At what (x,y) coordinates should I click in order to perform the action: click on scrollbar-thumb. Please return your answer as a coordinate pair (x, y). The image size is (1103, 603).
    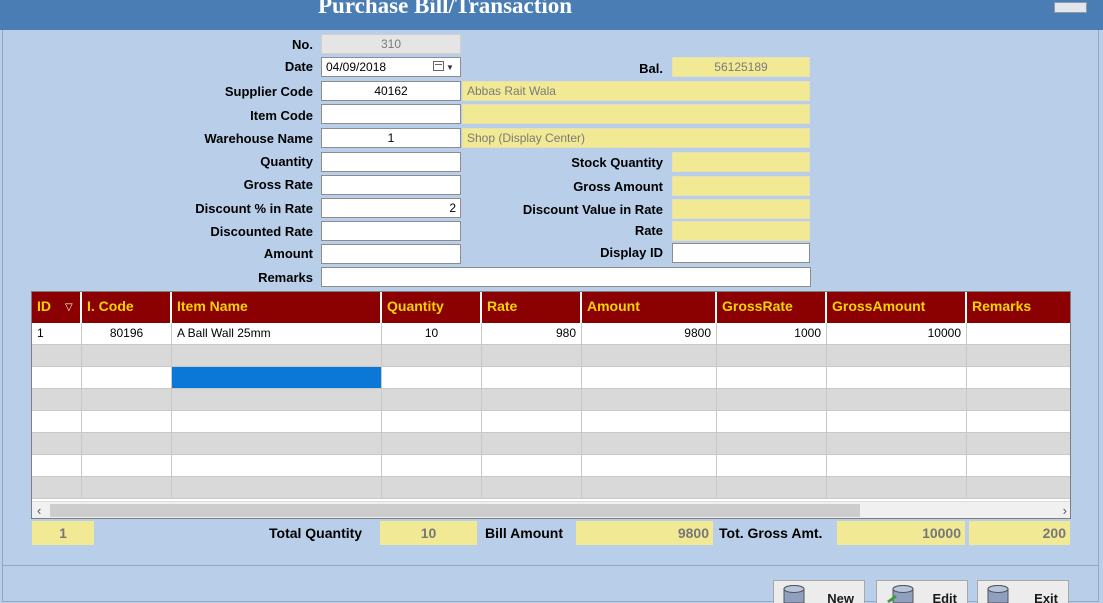
    Looking at the image, I should click on (455, 510).